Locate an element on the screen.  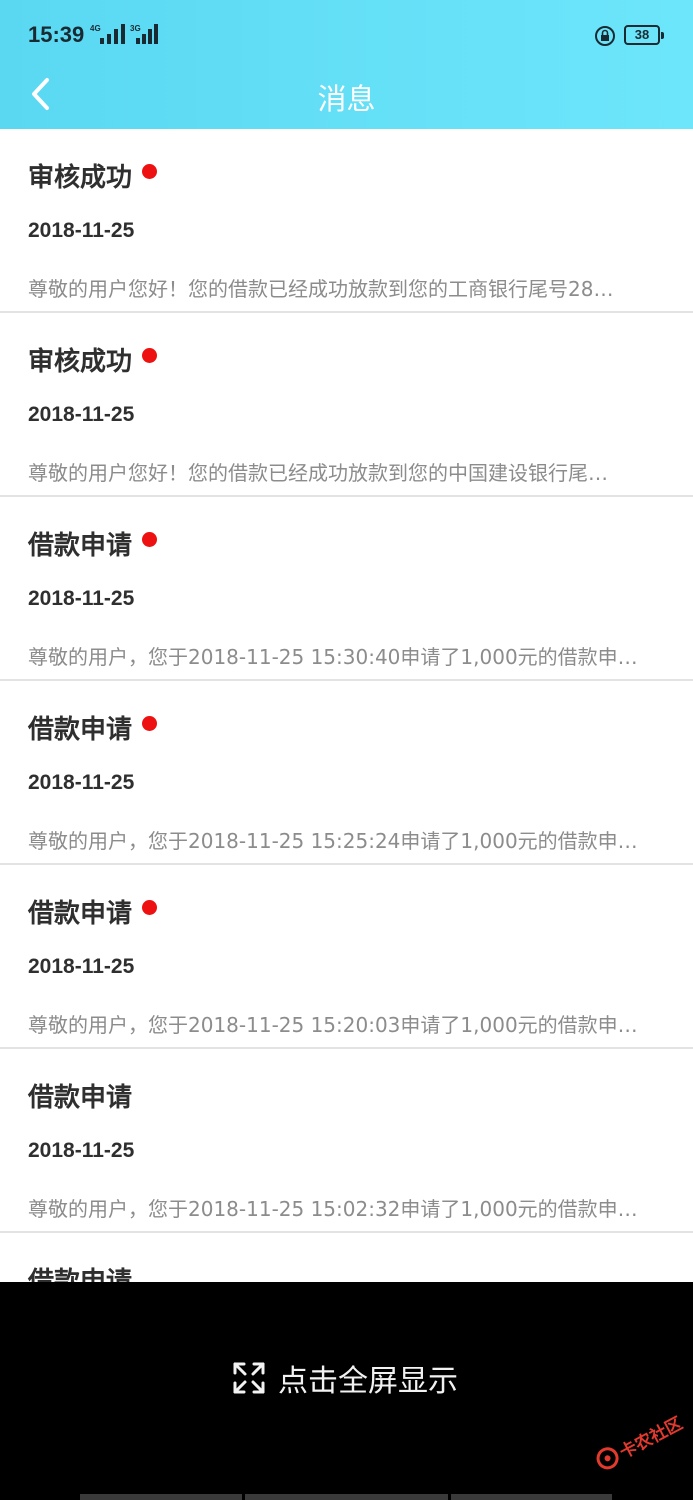
expand-icon is located at coordinates (249, 1378).